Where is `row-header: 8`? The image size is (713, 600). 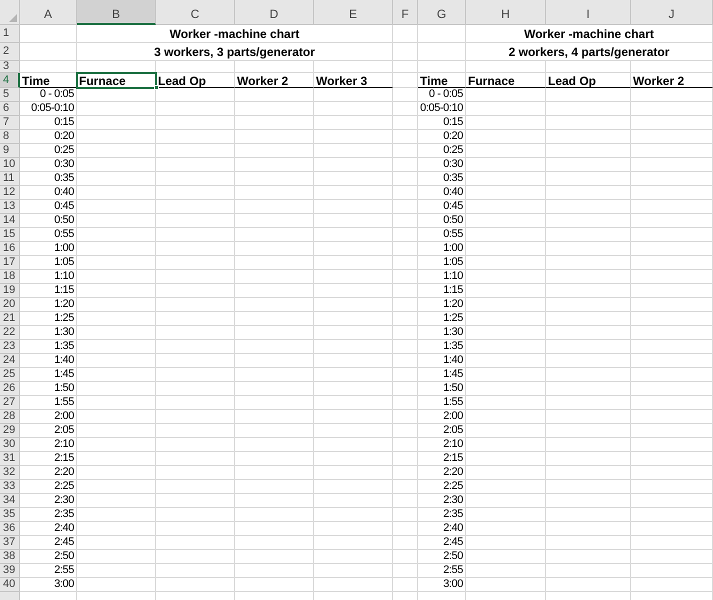
row-header: 8 is located at coordinates (10, 137).